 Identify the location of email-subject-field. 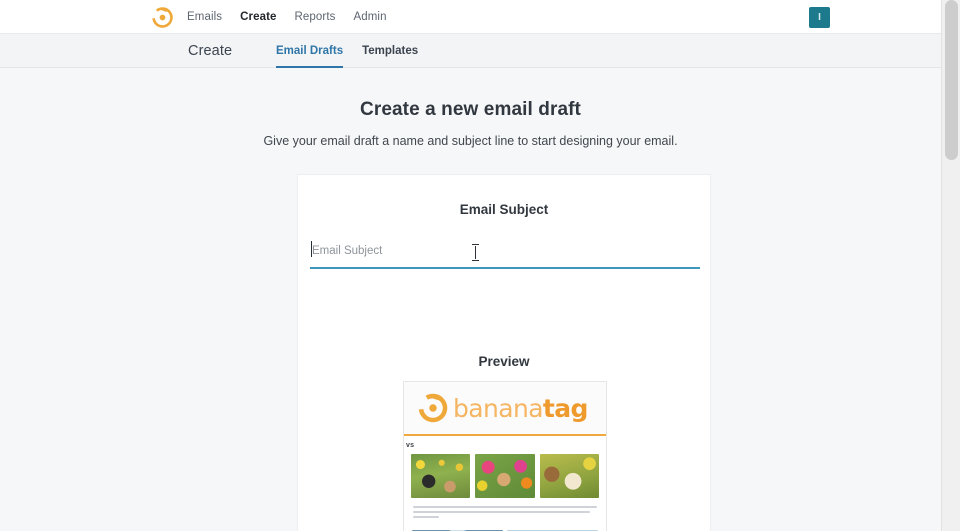
(505, 253).